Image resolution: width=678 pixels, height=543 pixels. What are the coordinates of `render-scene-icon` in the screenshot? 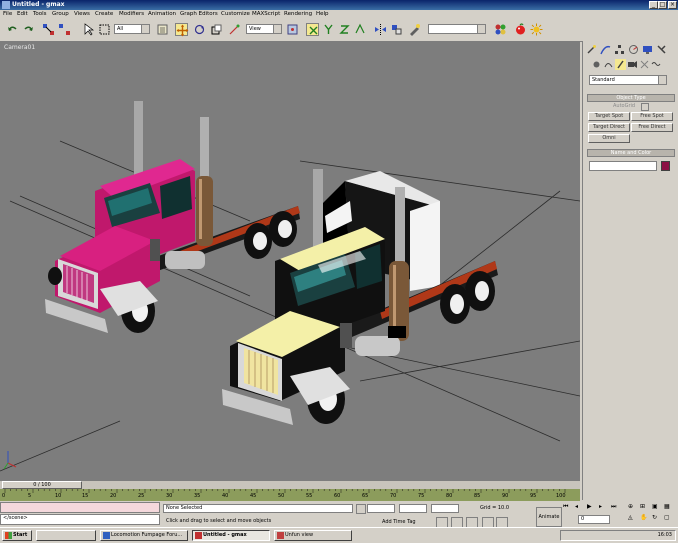 It's located at (520, 29).